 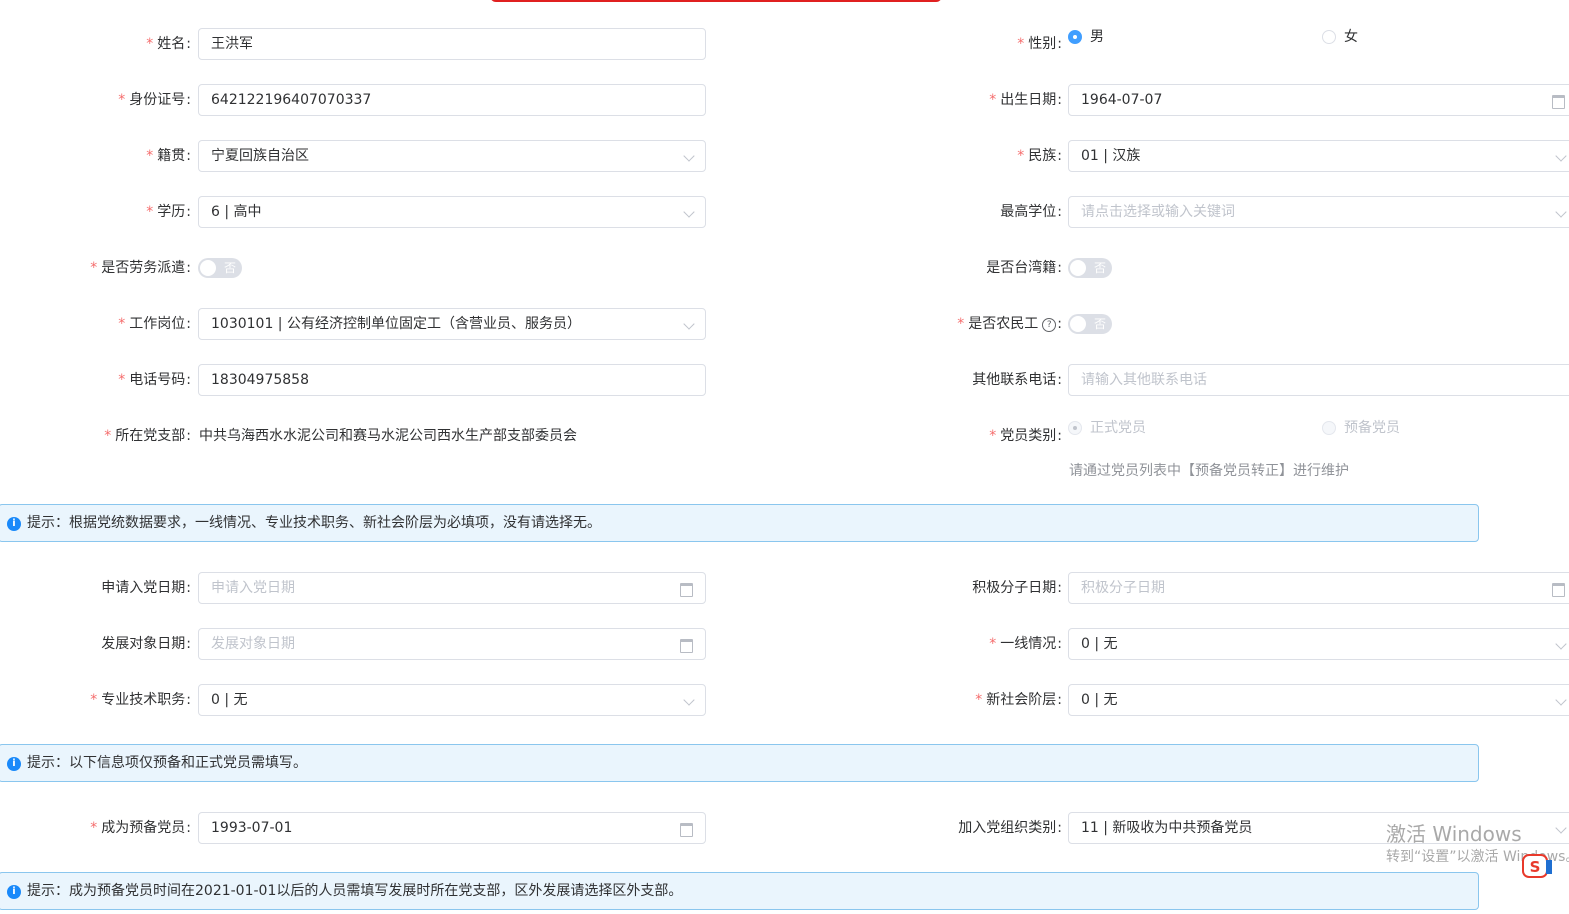 I want to click on frontline-label: * 一线情况:, so click(x=1025, y=644).